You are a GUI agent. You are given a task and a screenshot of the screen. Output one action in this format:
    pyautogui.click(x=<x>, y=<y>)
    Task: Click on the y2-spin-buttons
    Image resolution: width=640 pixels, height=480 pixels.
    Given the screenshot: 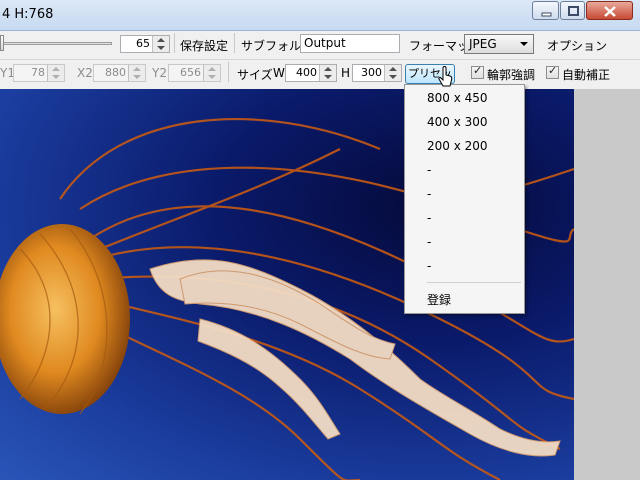 What is the action you would take?
    pyautogui.click(x=211, y=73)
    